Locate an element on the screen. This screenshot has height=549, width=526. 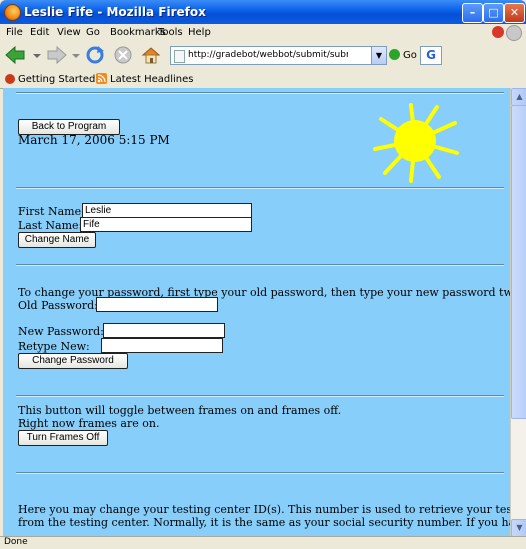
retype-password-field is located at coordinates (162, 345).